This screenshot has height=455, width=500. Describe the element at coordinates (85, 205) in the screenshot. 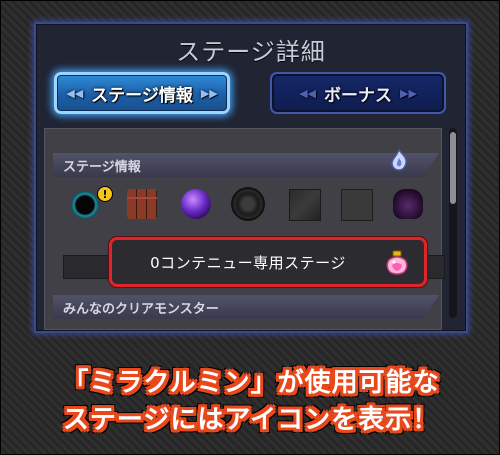

I see `black-hole-icon` at that location.